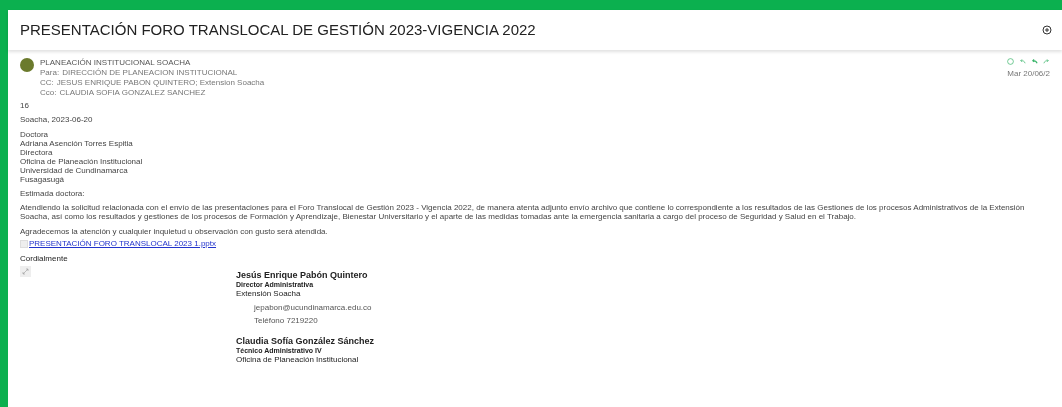 The height and width of the screenshot is (407, 1062). What do you see at coordinates (25, 105) in the screenshot?
I see `document-number: 16` at bounding box center [25, 105].